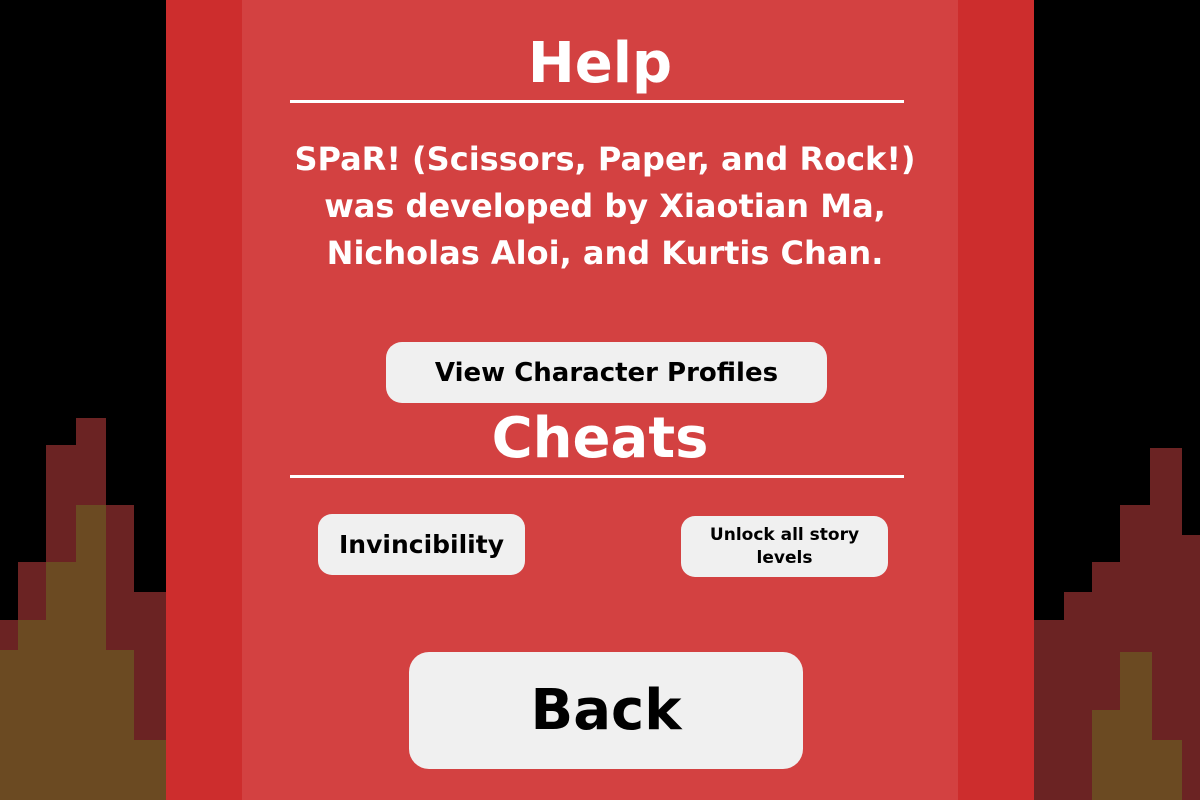 The height and width of the screenshot is (800, 1200). I want to click on cheats-divider, so click(597, 476).